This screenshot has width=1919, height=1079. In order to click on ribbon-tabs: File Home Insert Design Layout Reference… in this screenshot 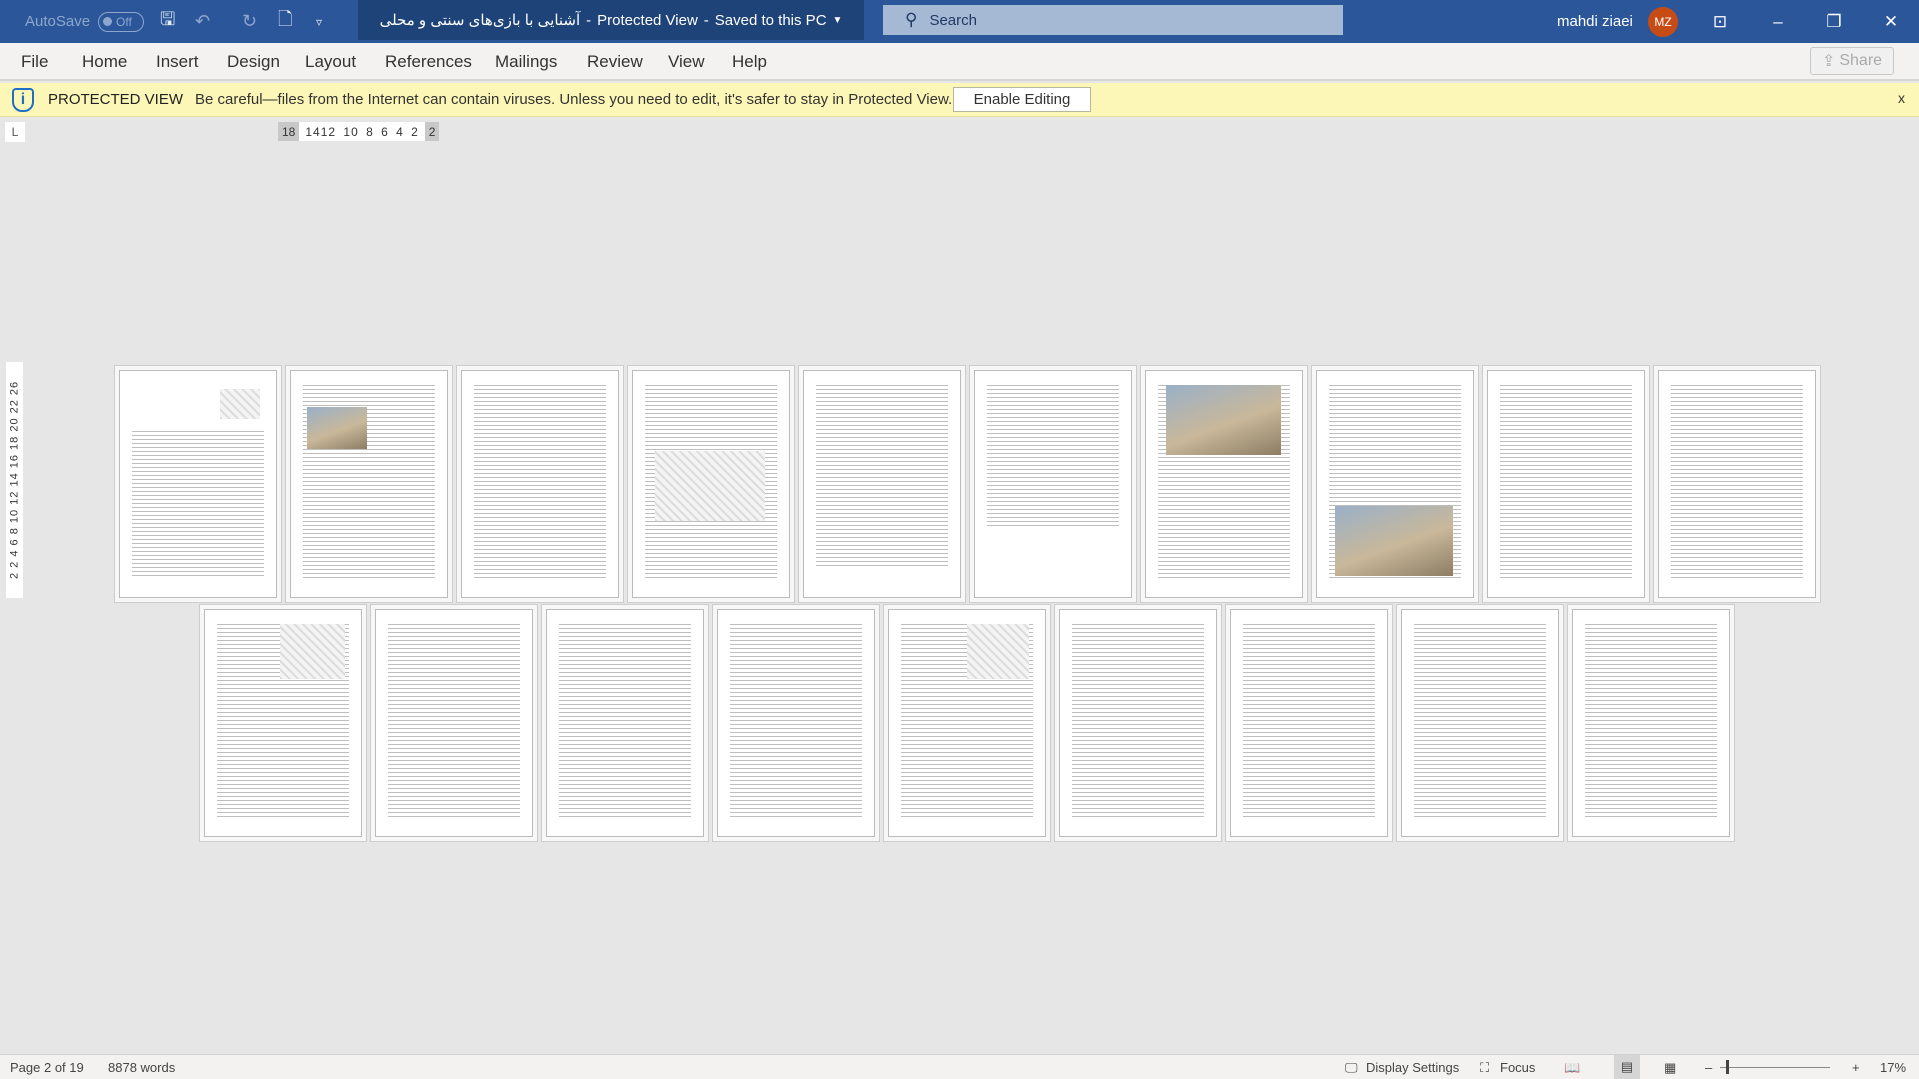, I will do `click(959, 62)`.